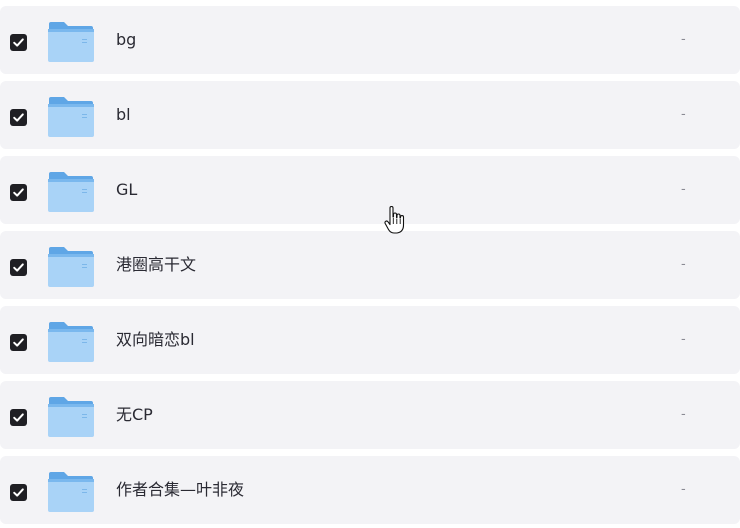 The width and height of the screenshot is (740, 528). I want to click on file-name: bl, so click(123, 115).